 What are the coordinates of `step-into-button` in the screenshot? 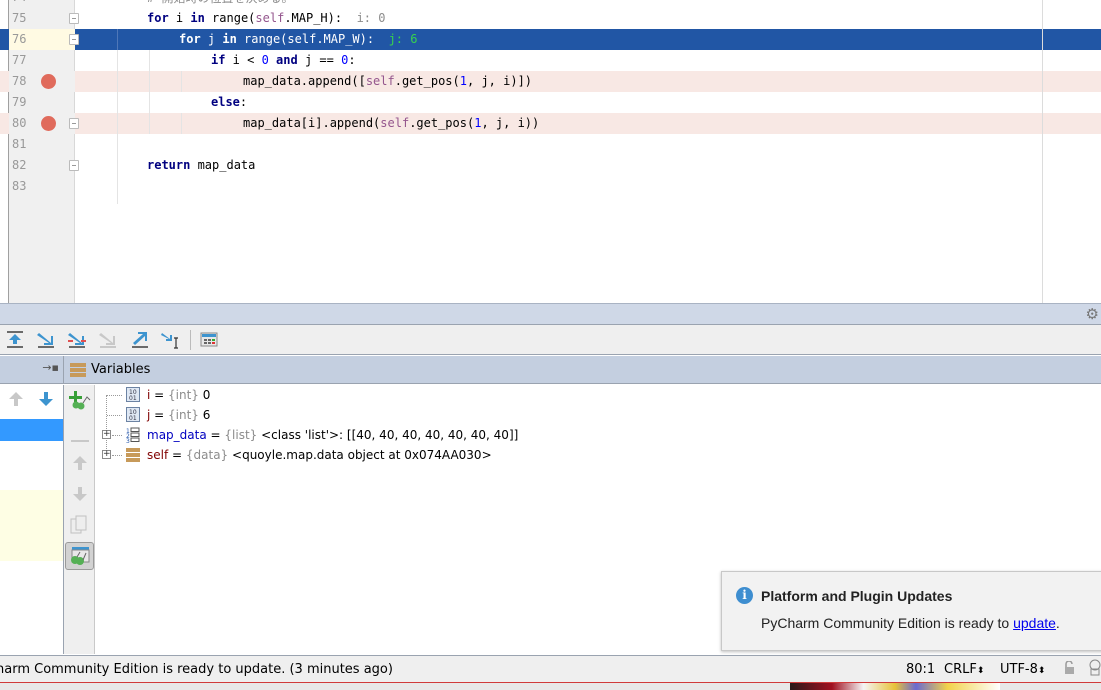 It's located at (77, 340).